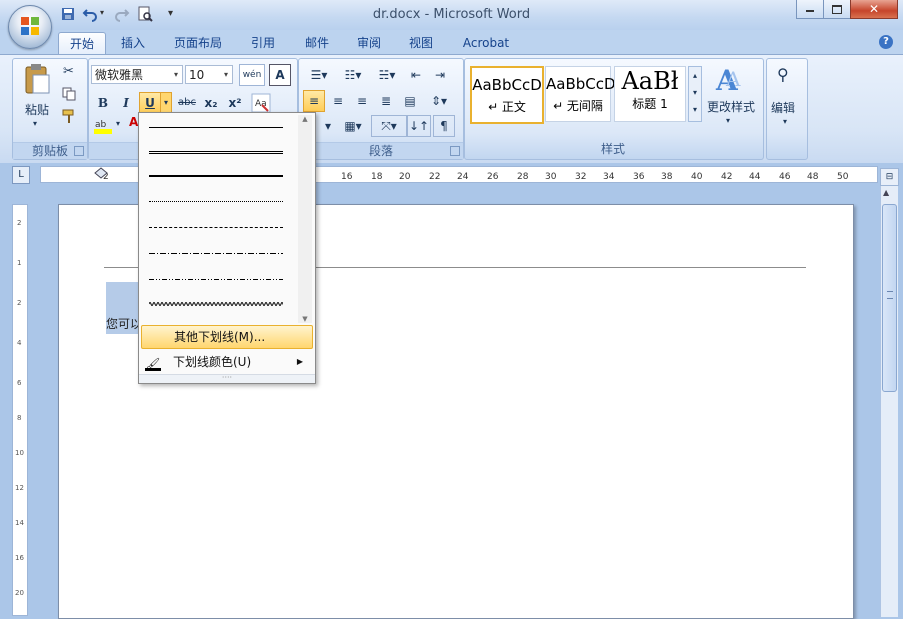 The image size is (903, 619). What do you see at coordinates (252, 75) in the screenshot?
I see `phonetic-guide-button: wén` at bounding box center [252, 75].